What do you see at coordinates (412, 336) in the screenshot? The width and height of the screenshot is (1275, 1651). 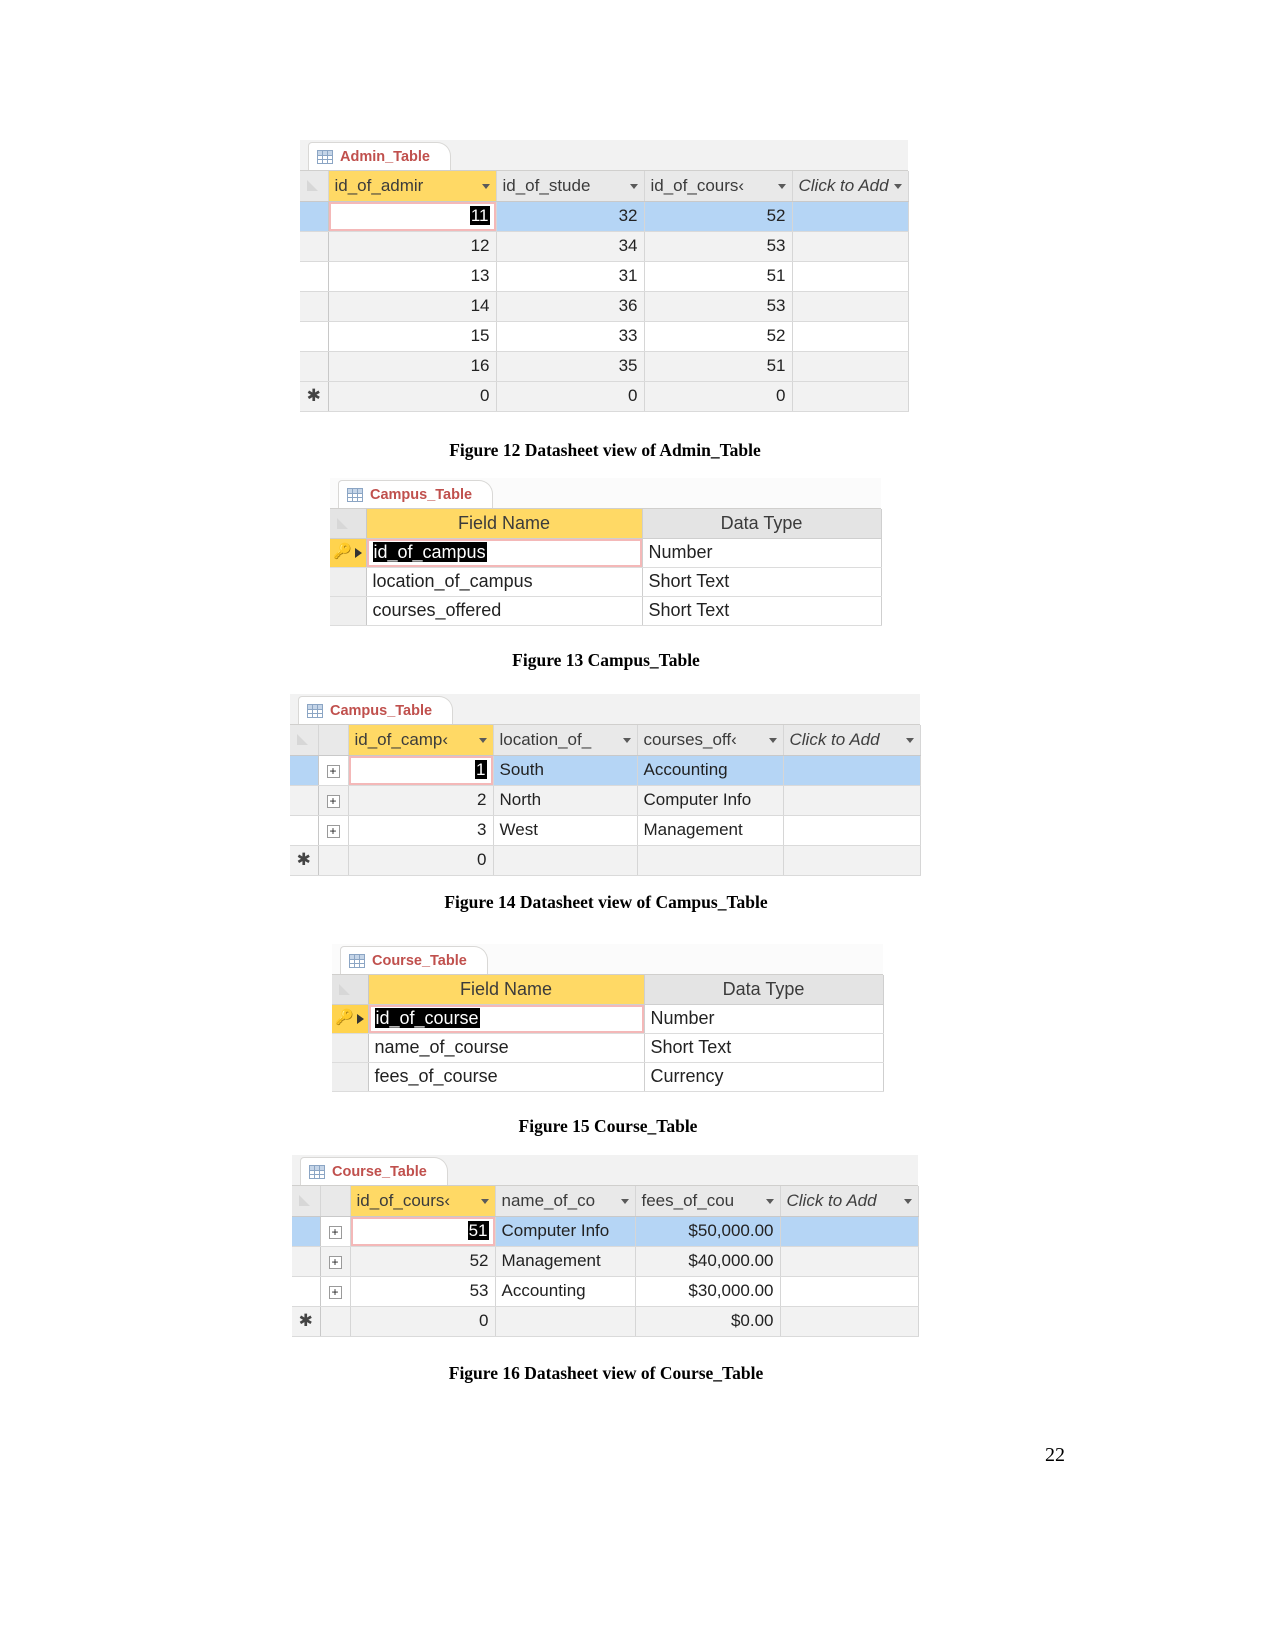 I see `cell-id-of-admin: 15` at bounding box center [412, 336].